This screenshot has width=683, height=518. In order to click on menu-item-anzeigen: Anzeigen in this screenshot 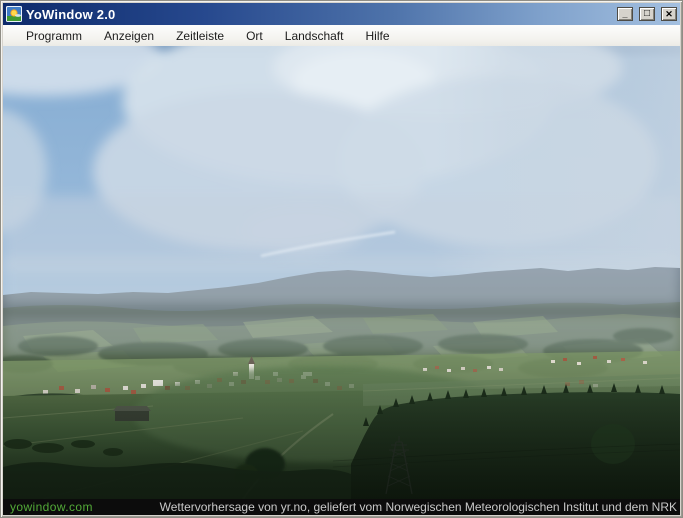, I will do `click(129, 36)`.